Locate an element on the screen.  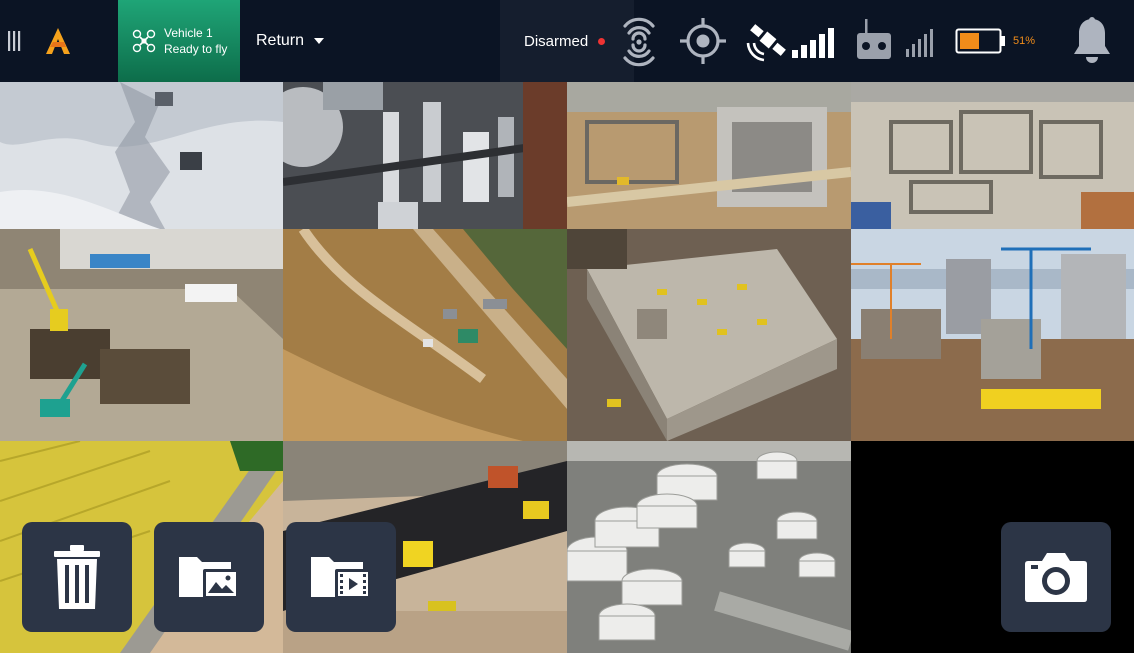
trash-icon is located at coordinates (77, 577).